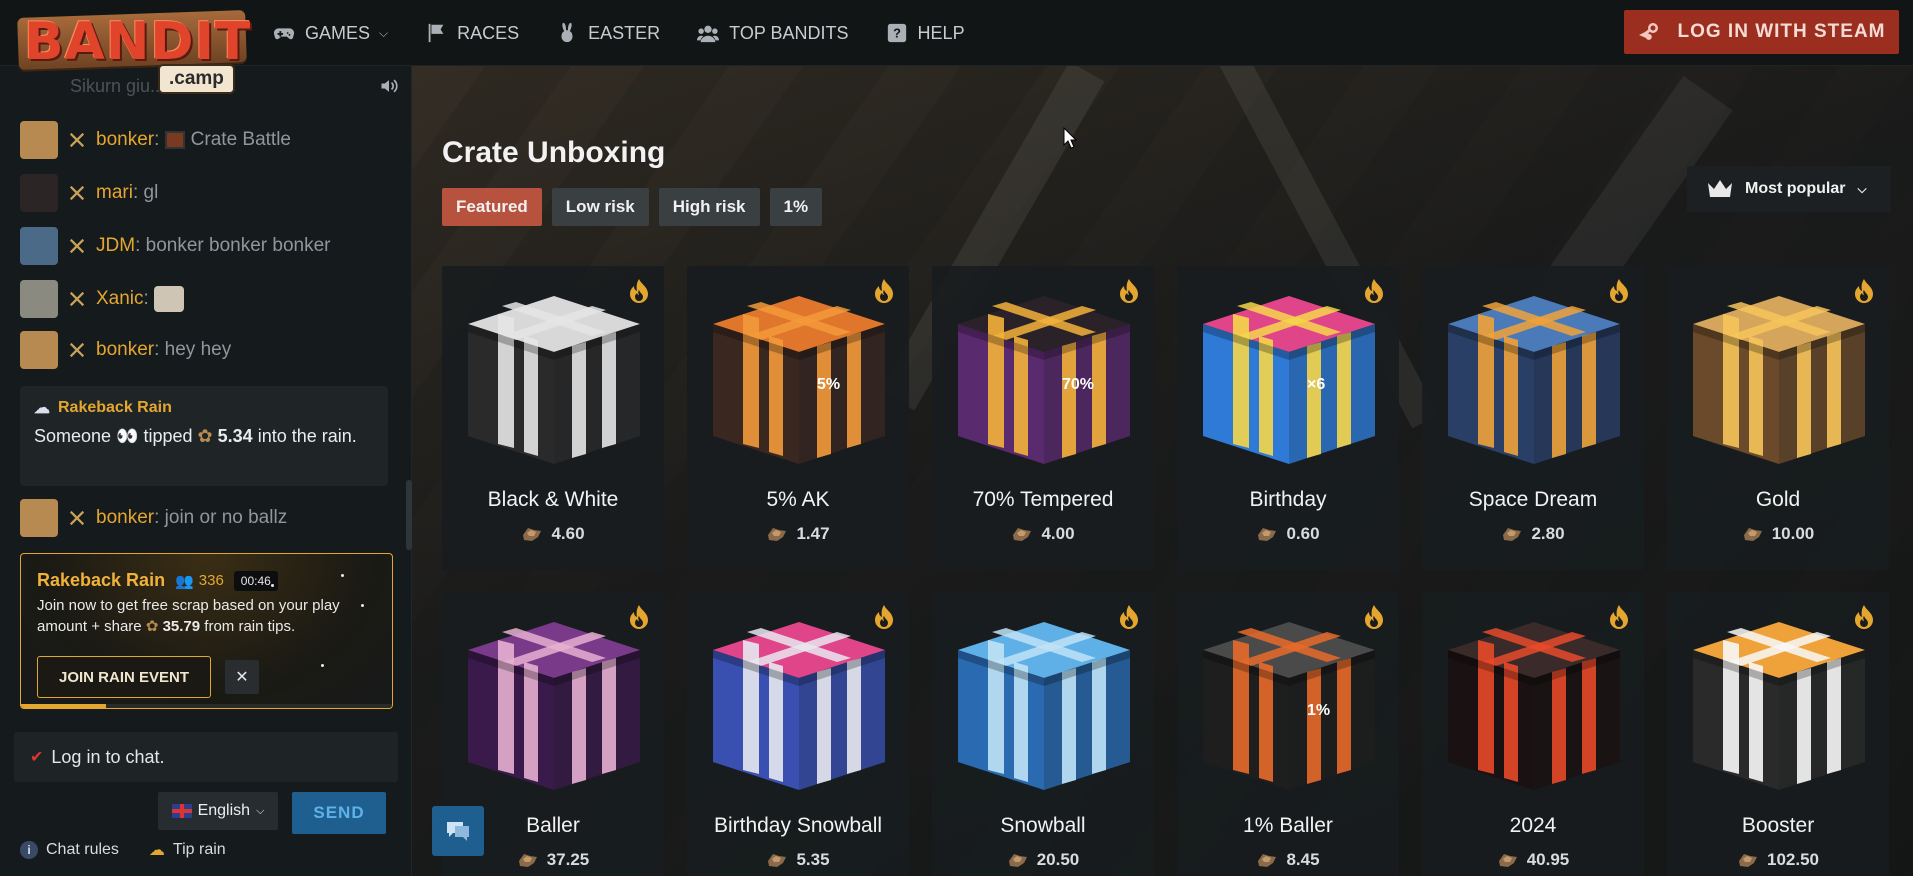 This screenshot has width=1913, height=876. Describe the element at coordinates (1548, 533) in the screenshot. I see `crate-price: 2.80` at that location.